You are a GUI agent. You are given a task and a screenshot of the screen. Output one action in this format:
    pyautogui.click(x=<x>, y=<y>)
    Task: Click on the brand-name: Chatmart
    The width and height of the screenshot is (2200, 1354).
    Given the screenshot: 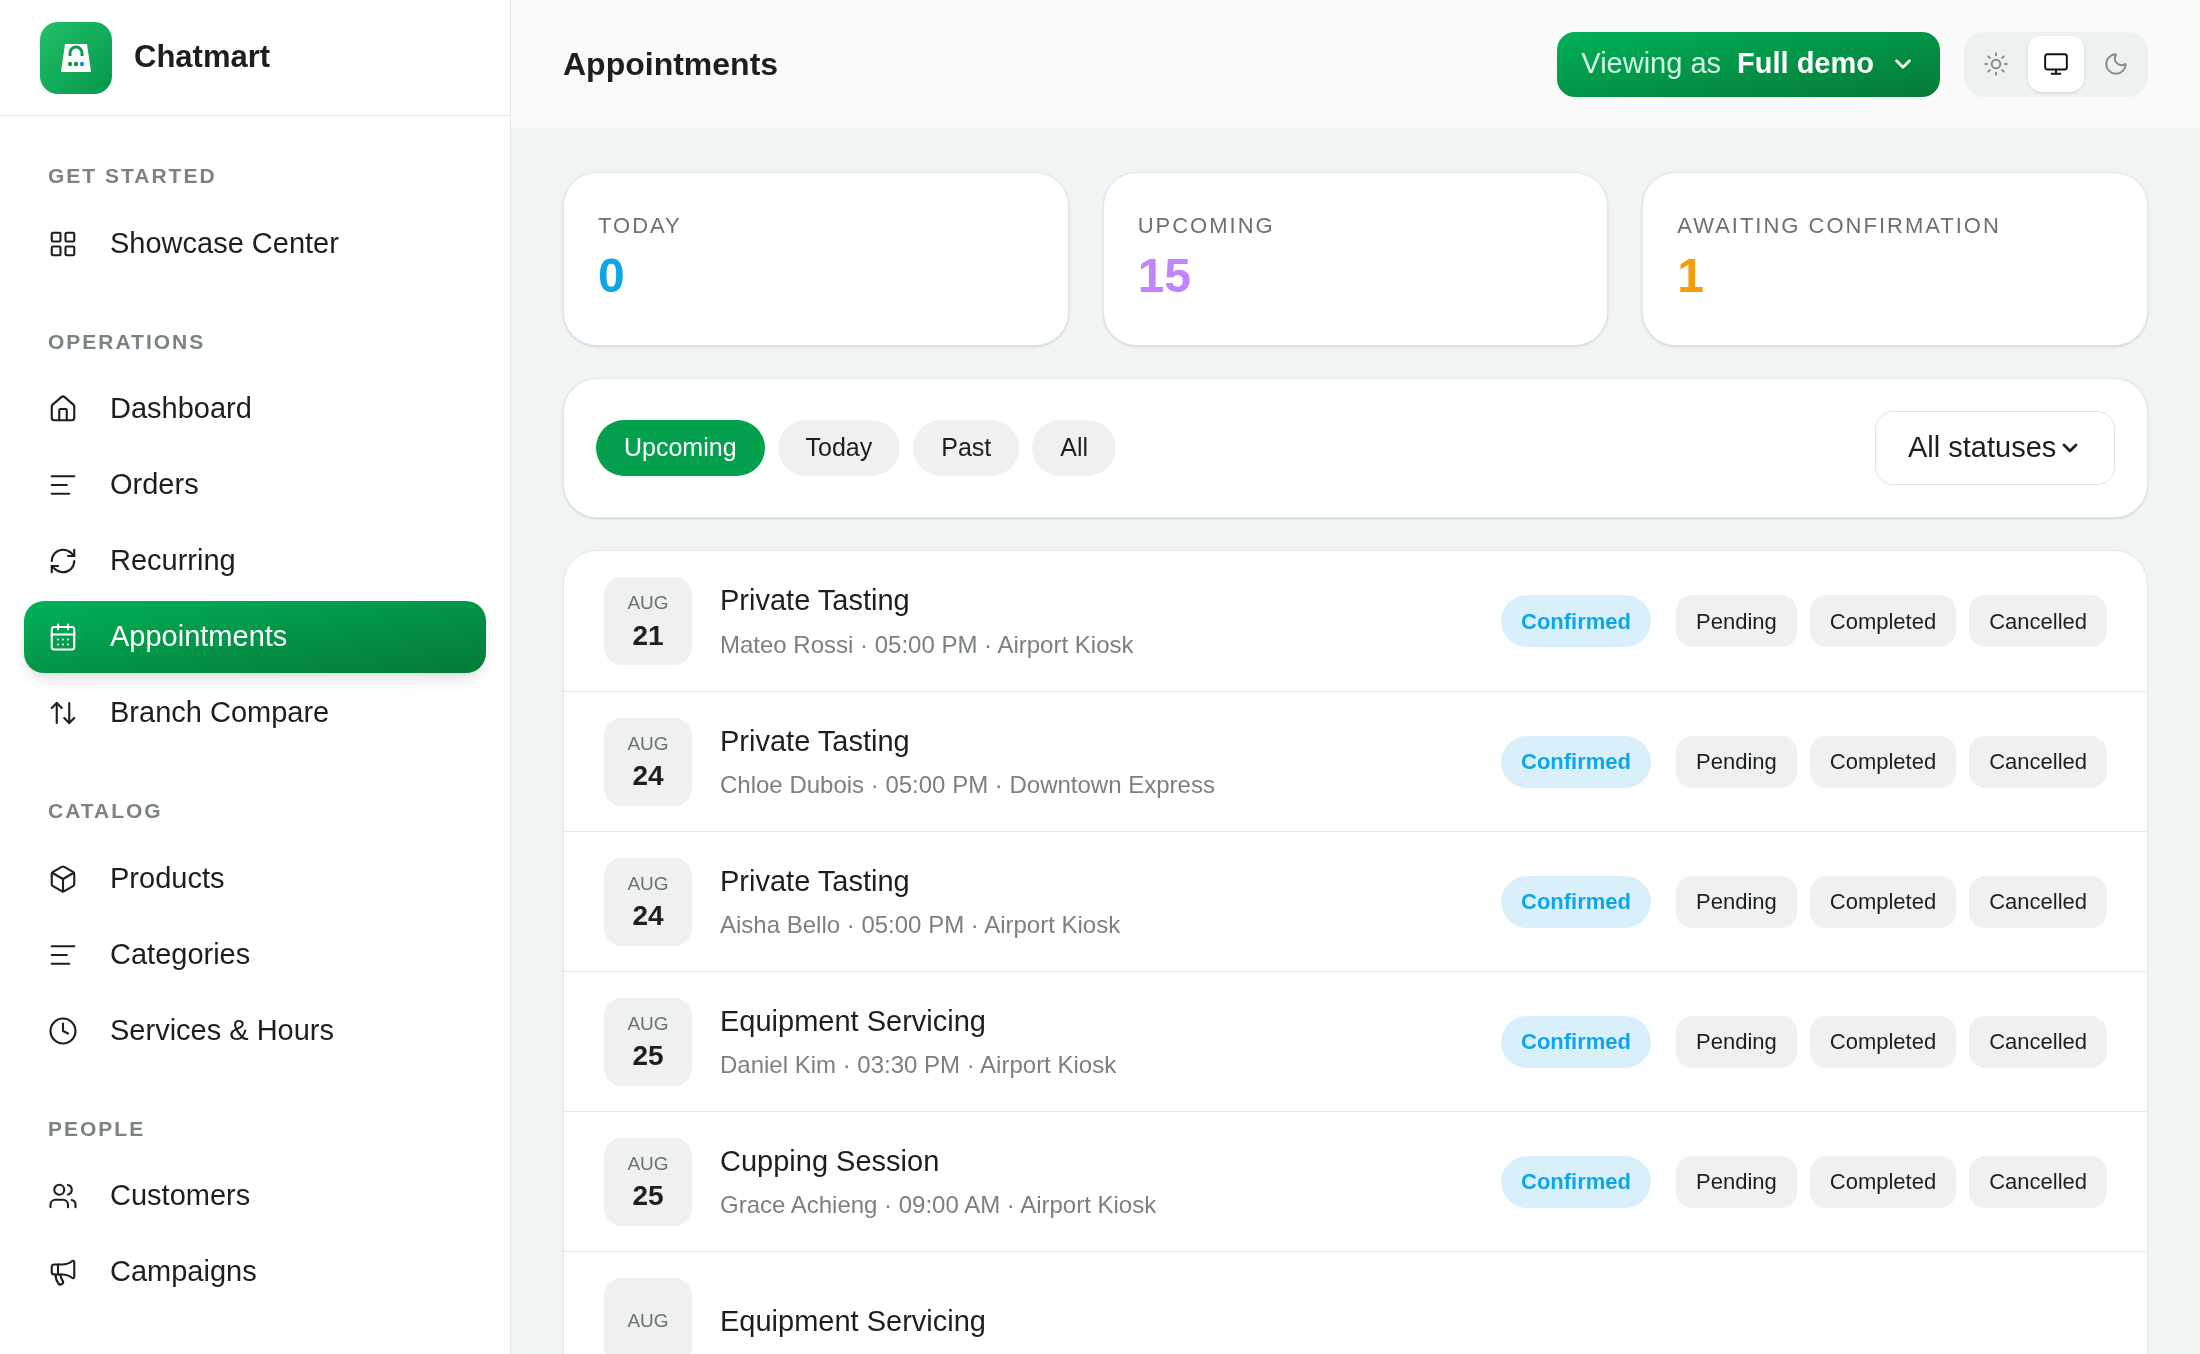 What is the action you would take?
    pyautogui.click(x=202, y=57)
    